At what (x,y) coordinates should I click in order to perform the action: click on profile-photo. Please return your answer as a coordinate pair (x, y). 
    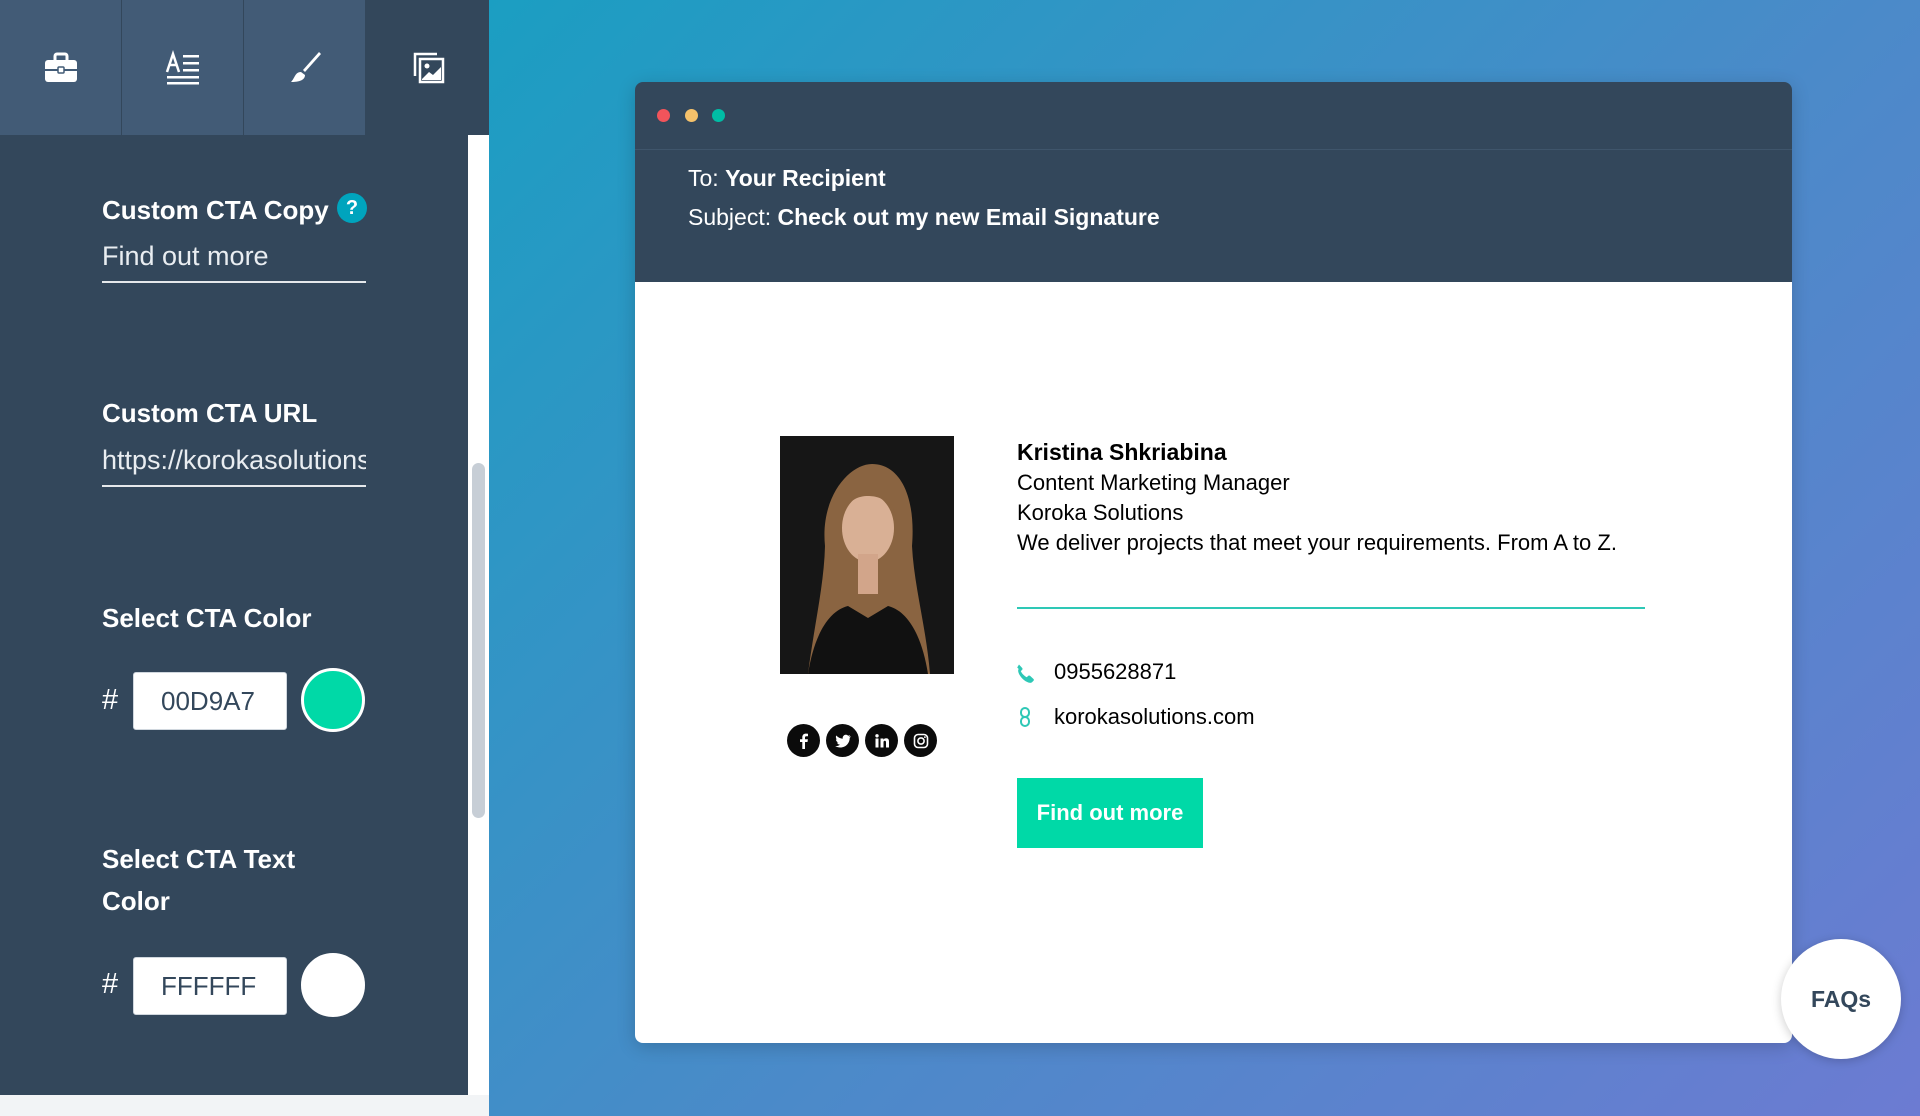
    Looking at the image, I should click on (867, 555).